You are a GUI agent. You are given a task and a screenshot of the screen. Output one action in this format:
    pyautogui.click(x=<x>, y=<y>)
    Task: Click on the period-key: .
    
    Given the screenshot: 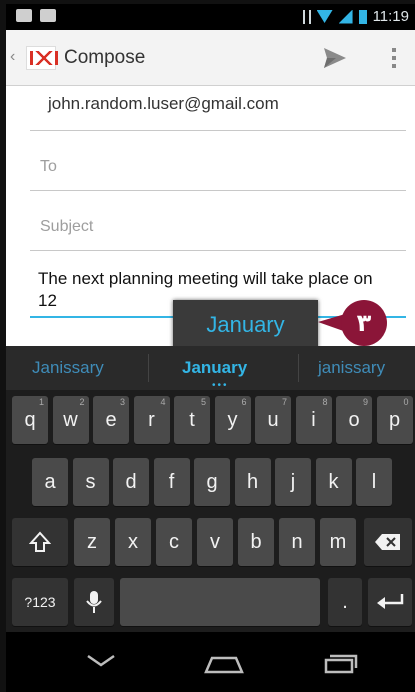 What is the action you would take?
    pyautogui.click(x=345, y=602)
    